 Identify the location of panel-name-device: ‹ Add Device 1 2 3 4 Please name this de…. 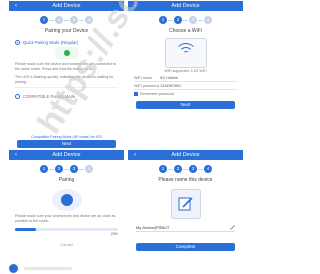
(185, 202).